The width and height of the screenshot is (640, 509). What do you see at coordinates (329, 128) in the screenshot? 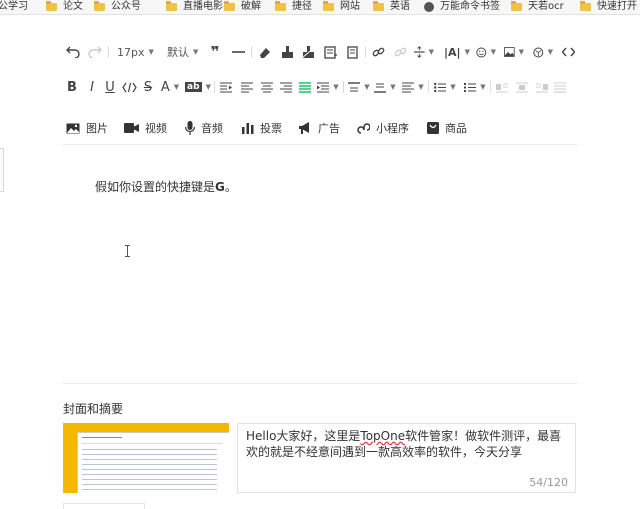
I see `insert-ad-label: 广告` at bounding box center [329, 128].